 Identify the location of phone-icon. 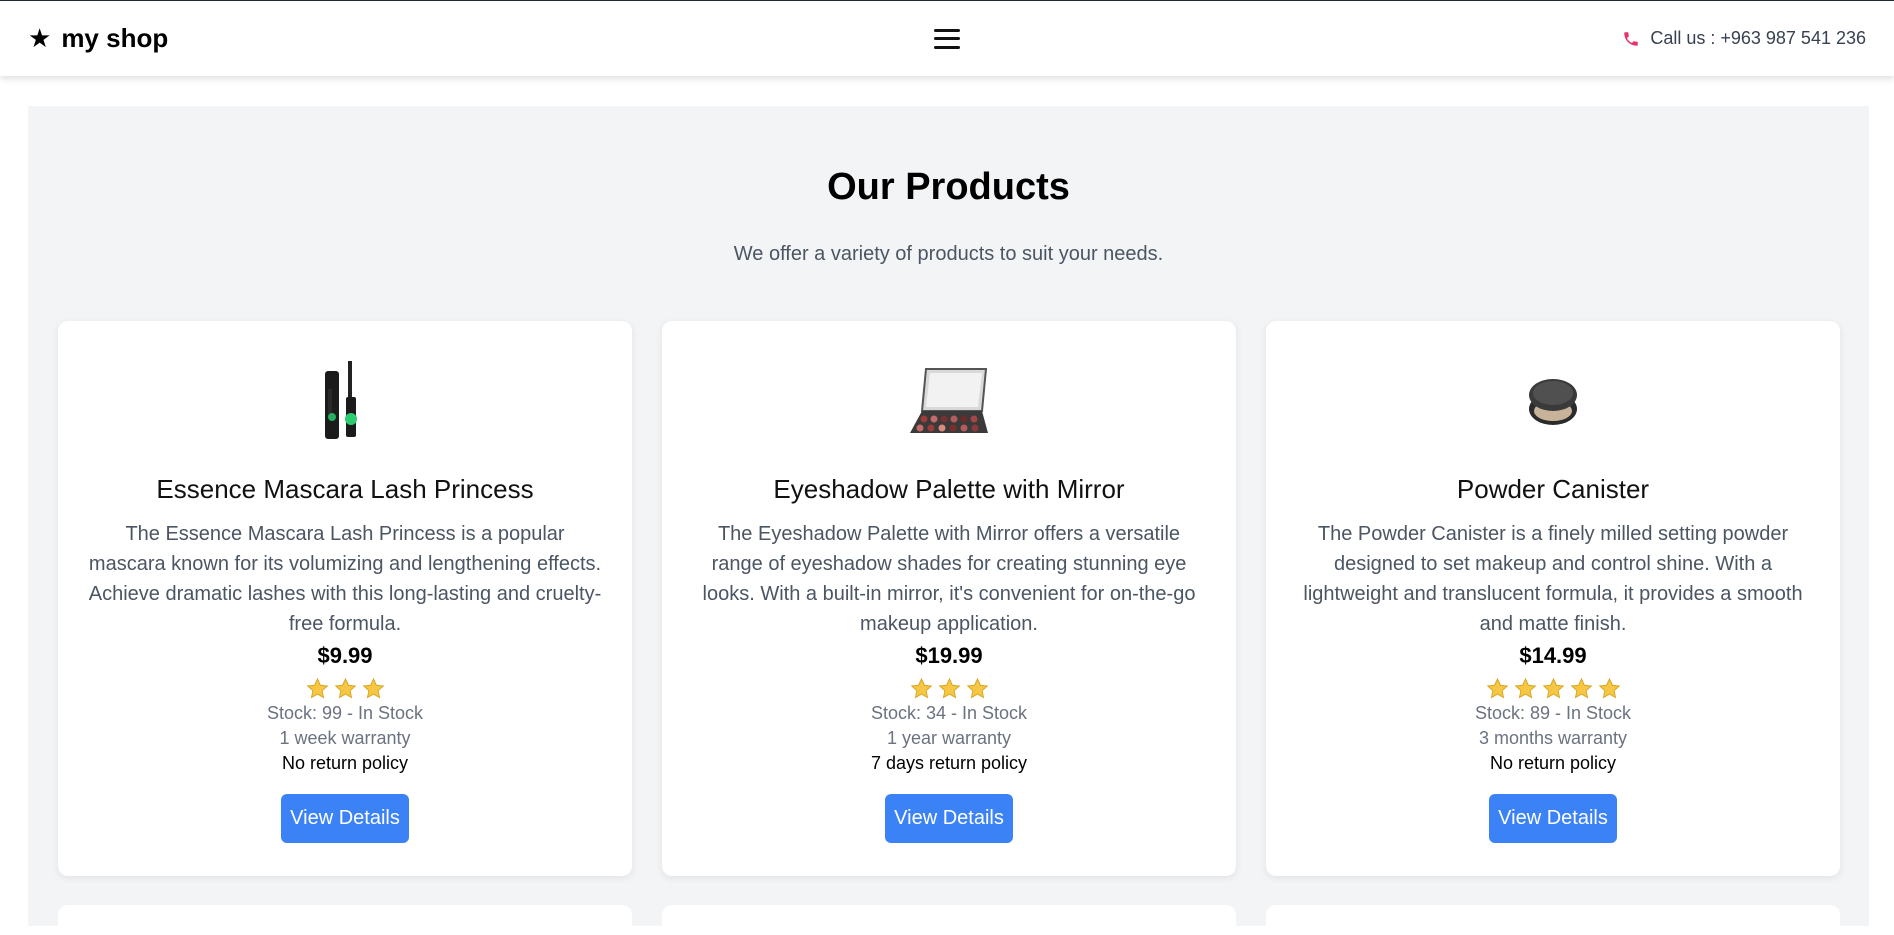
(1631, 38).